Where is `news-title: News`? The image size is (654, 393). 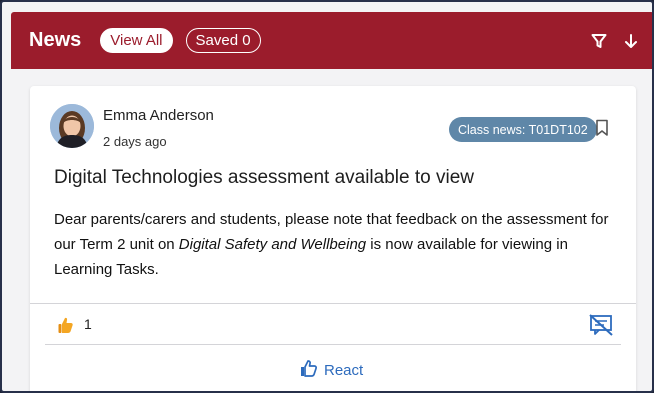 news-title: News is located at coordinates (55, 40).